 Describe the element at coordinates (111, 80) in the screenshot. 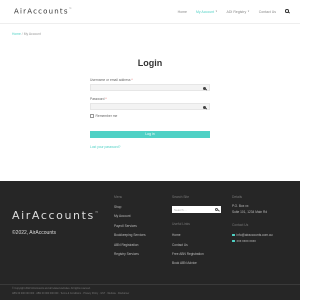

I see `username-label: Username or email address *` at that location.